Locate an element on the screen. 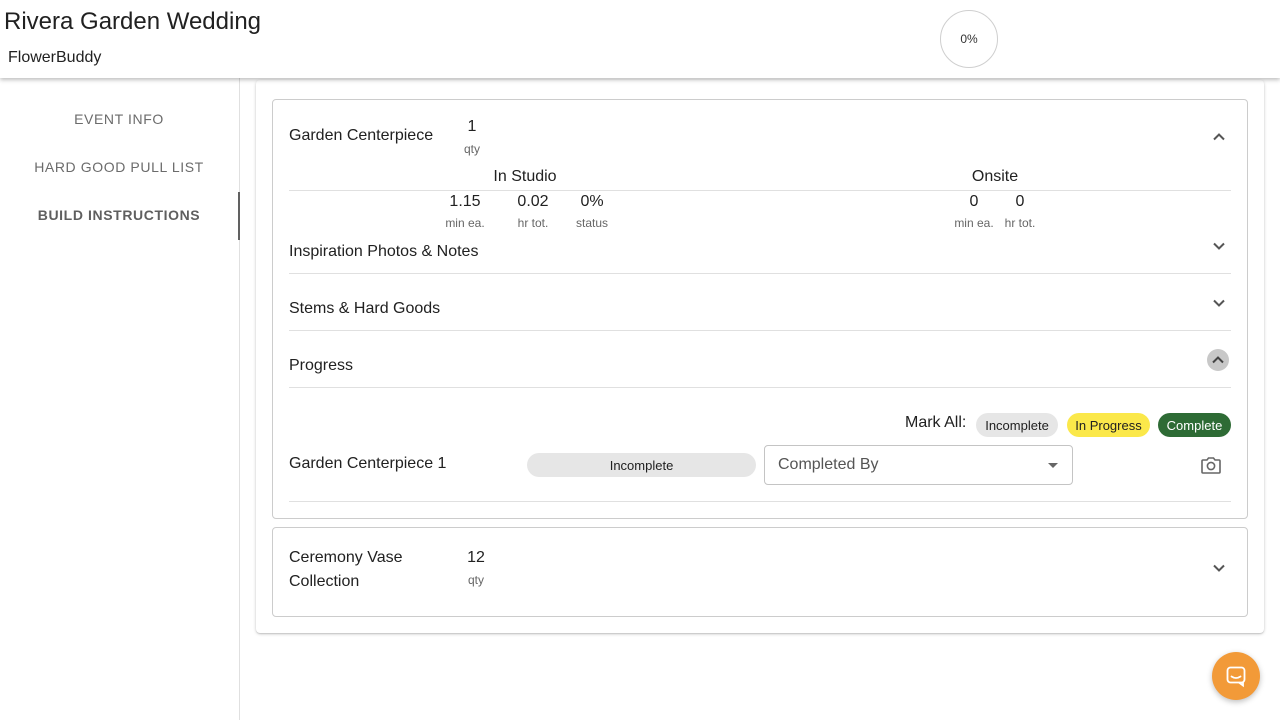 The height and width of the screenshot is (720, 1280). chat-icon is located at coordinates (1236, 677).